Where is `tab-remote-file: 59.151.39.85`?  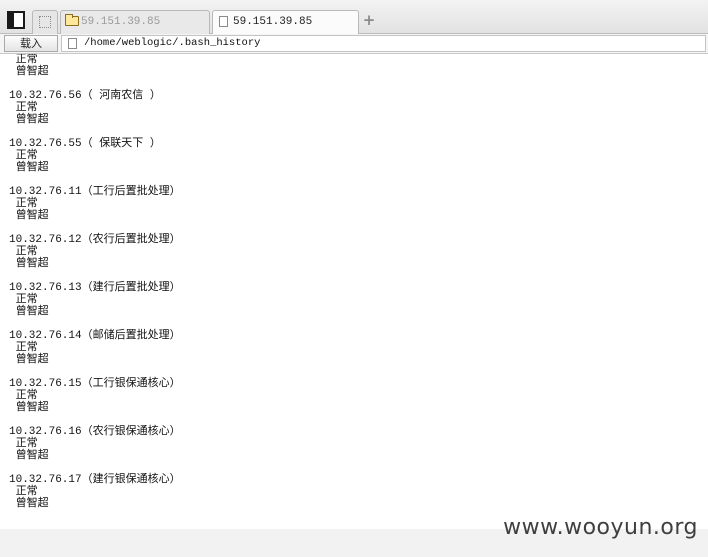
tab-remote-file: 59.151.39.85 is located at coordinates (285, 22).